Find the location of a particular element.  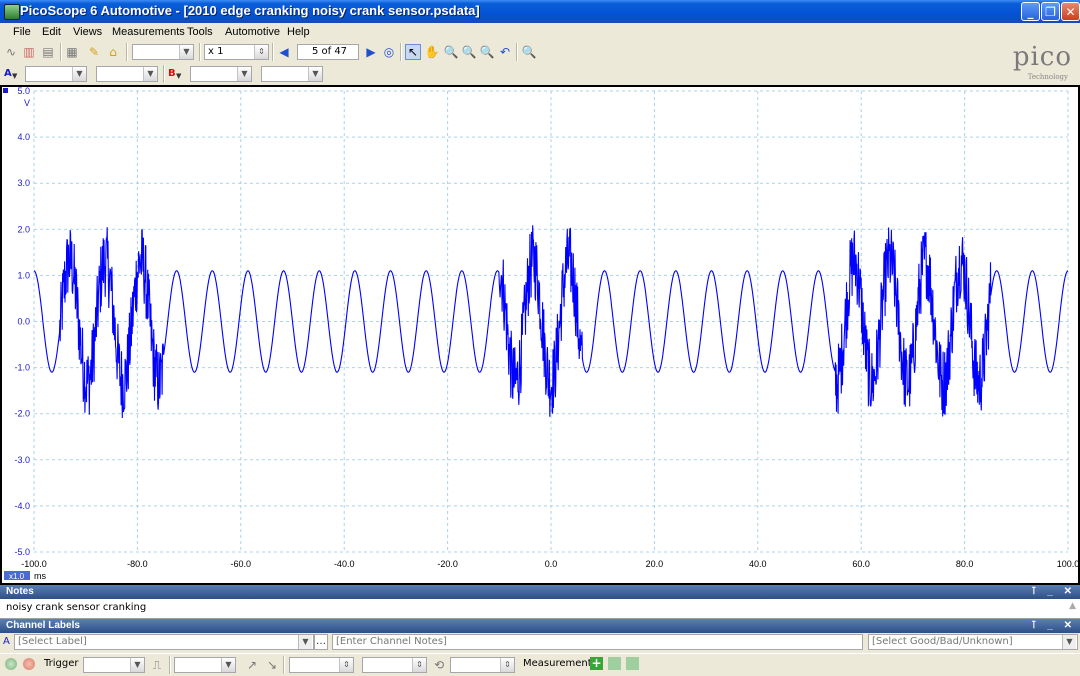

start-capture-icon is located at coordinates (11, 664).